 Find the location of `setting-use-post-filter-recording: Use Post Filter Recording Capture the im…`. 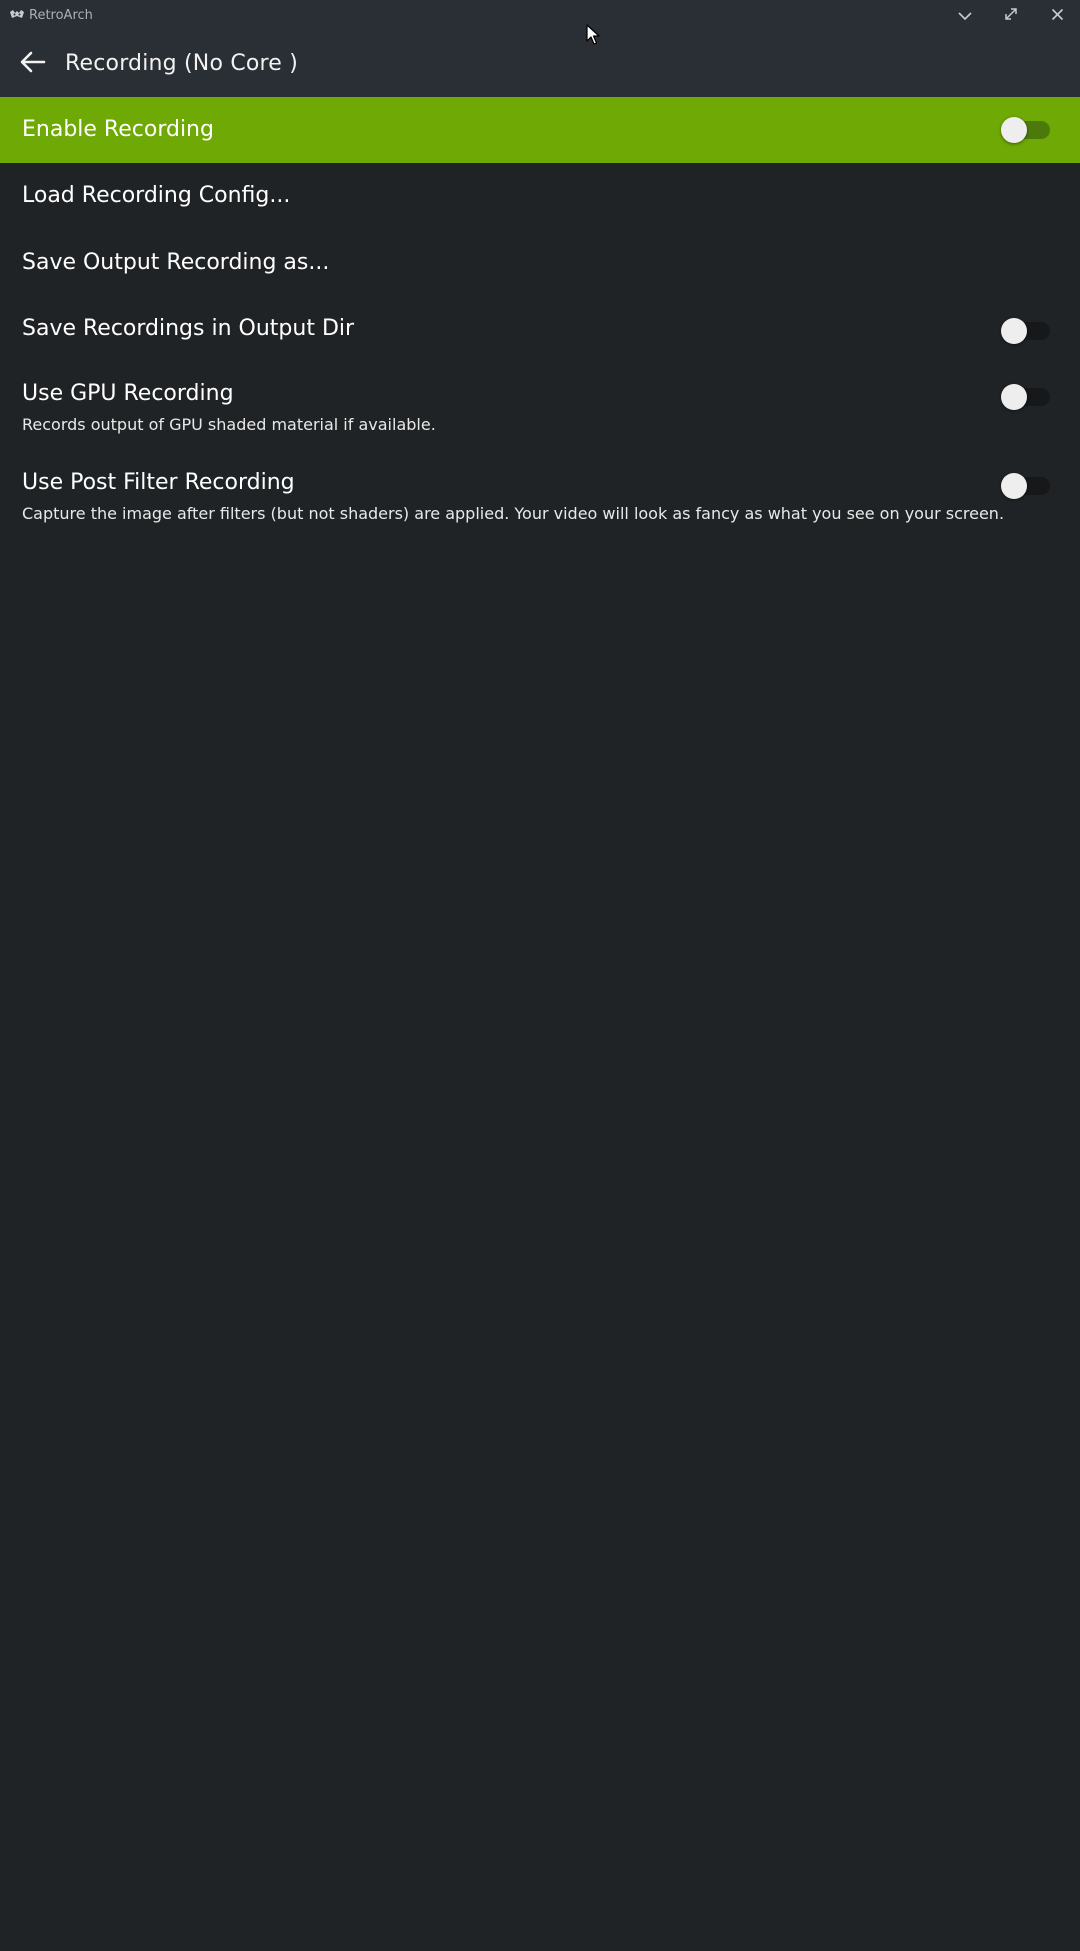

setting-use-post-filter-recording: Use Post Filter Recording Capture the im… is located at coordinates (540, 496).